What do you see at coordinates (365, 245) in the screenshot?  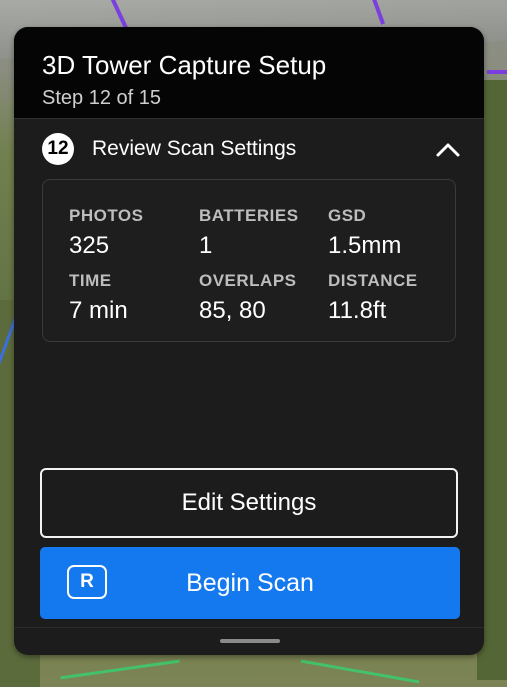 I see `stat-value: 1.5mm` at bounding box center [365, 245].